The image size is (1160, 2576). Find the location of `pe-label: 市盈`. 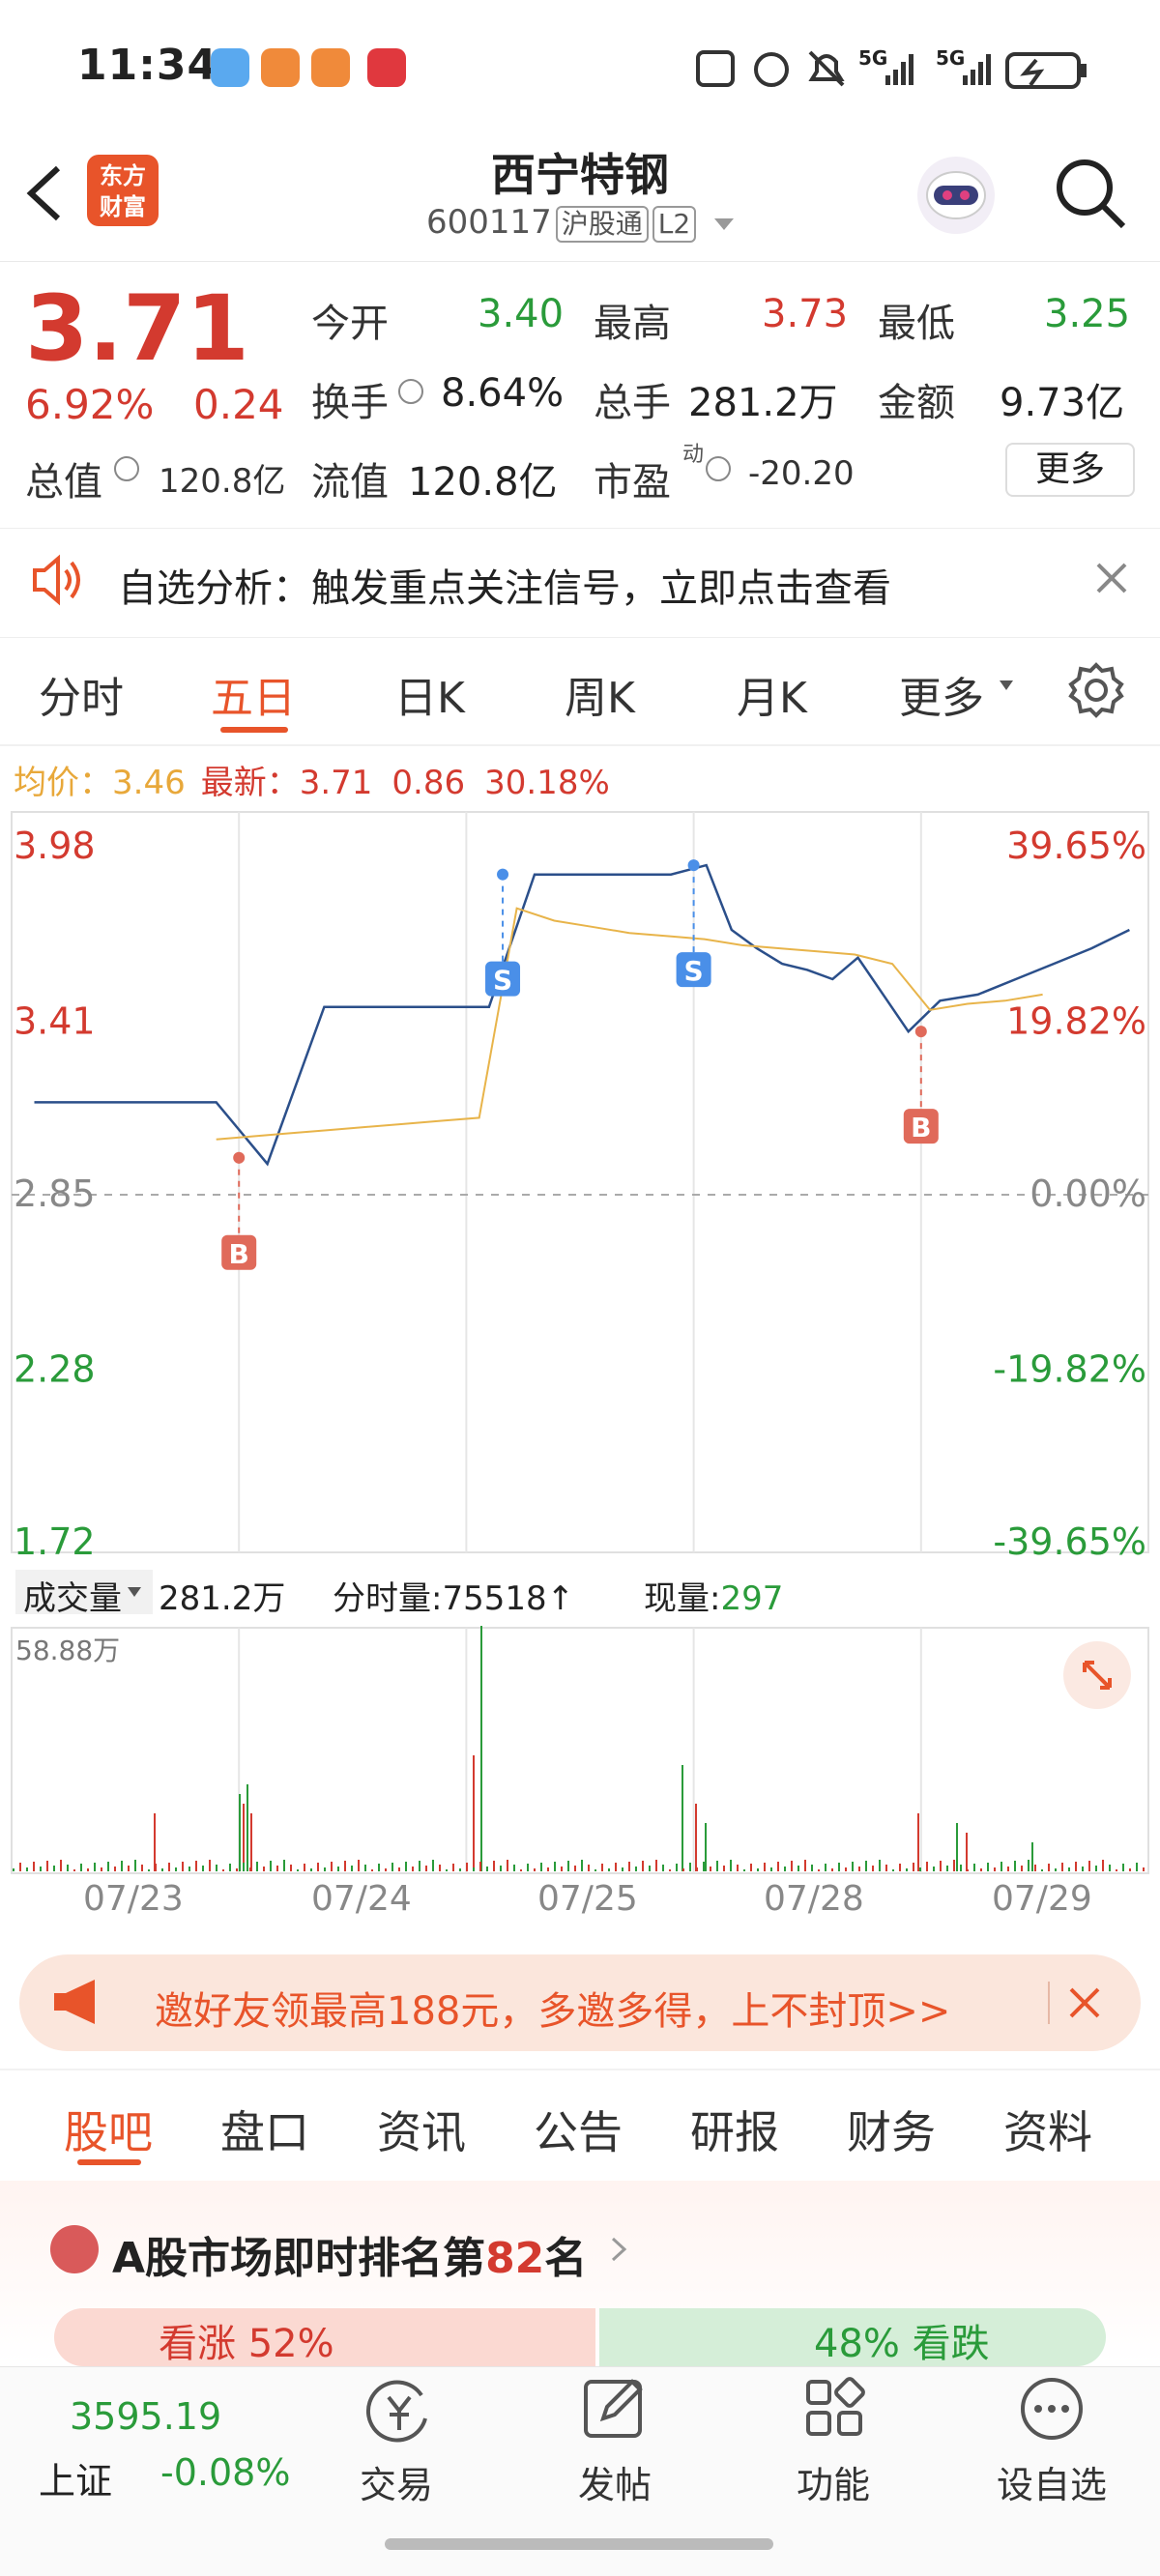

pe-label: 市盈 is located at coordinates (633, 482).